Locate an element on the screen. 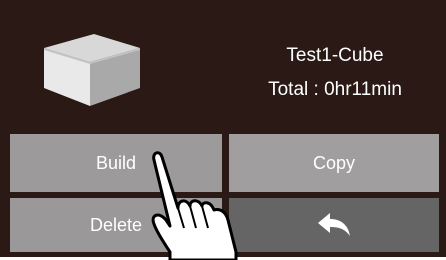  copy-button-label: Copy is located at coordinates (334, 162).